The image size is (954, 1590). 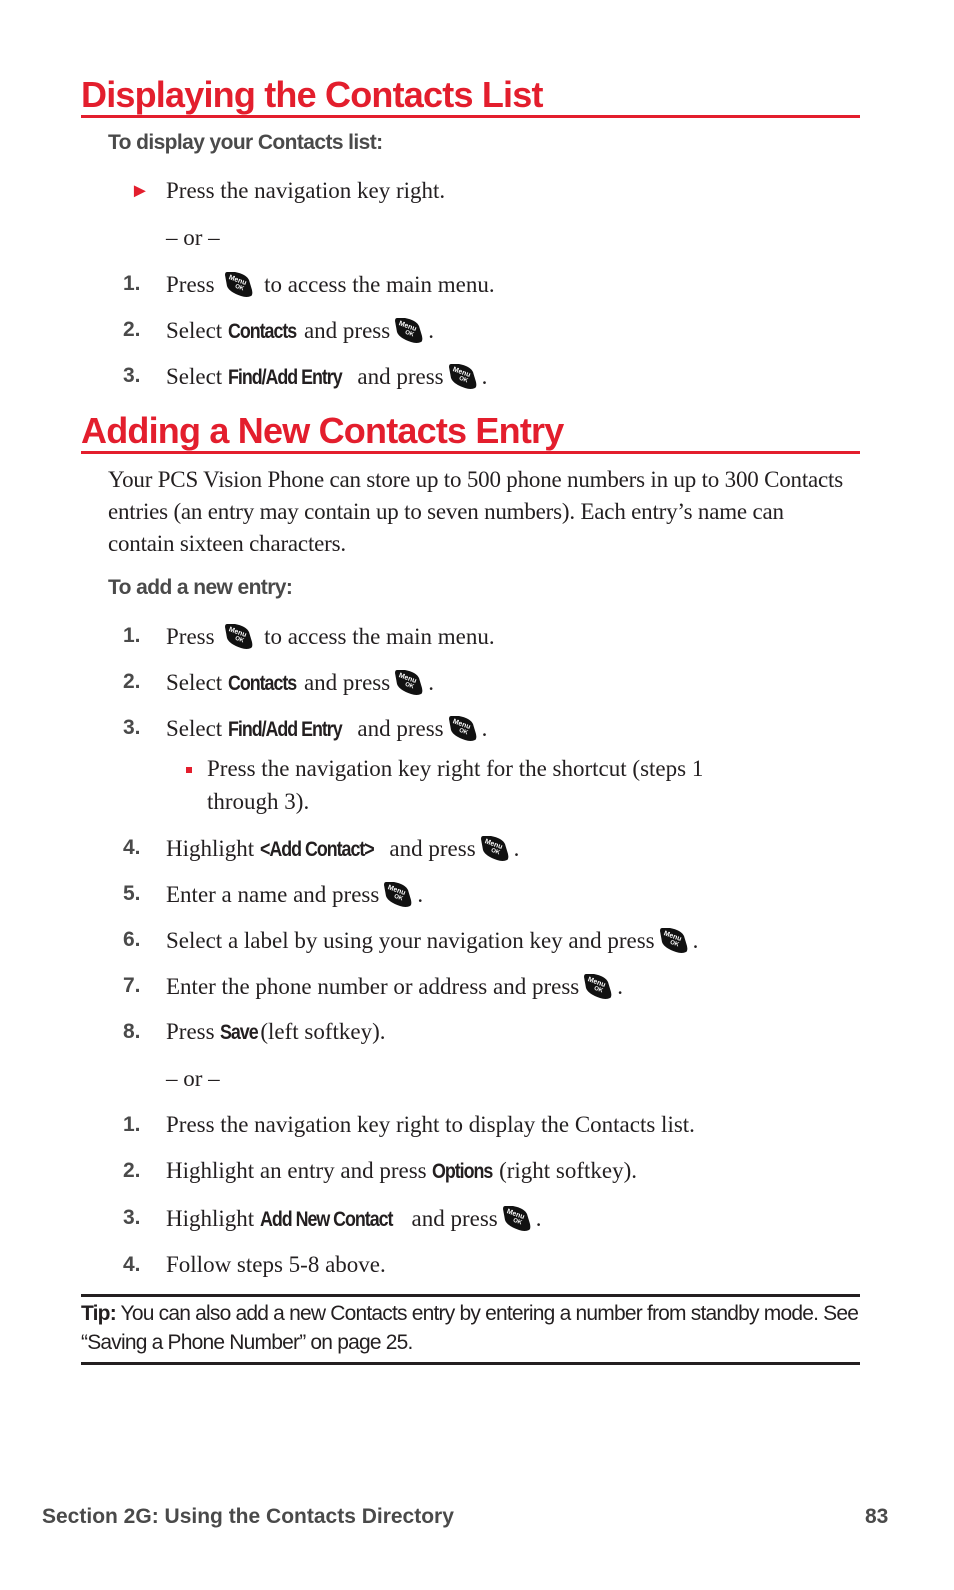 I want to click on tip-bottom-rule, so click(x=470, y=1363).